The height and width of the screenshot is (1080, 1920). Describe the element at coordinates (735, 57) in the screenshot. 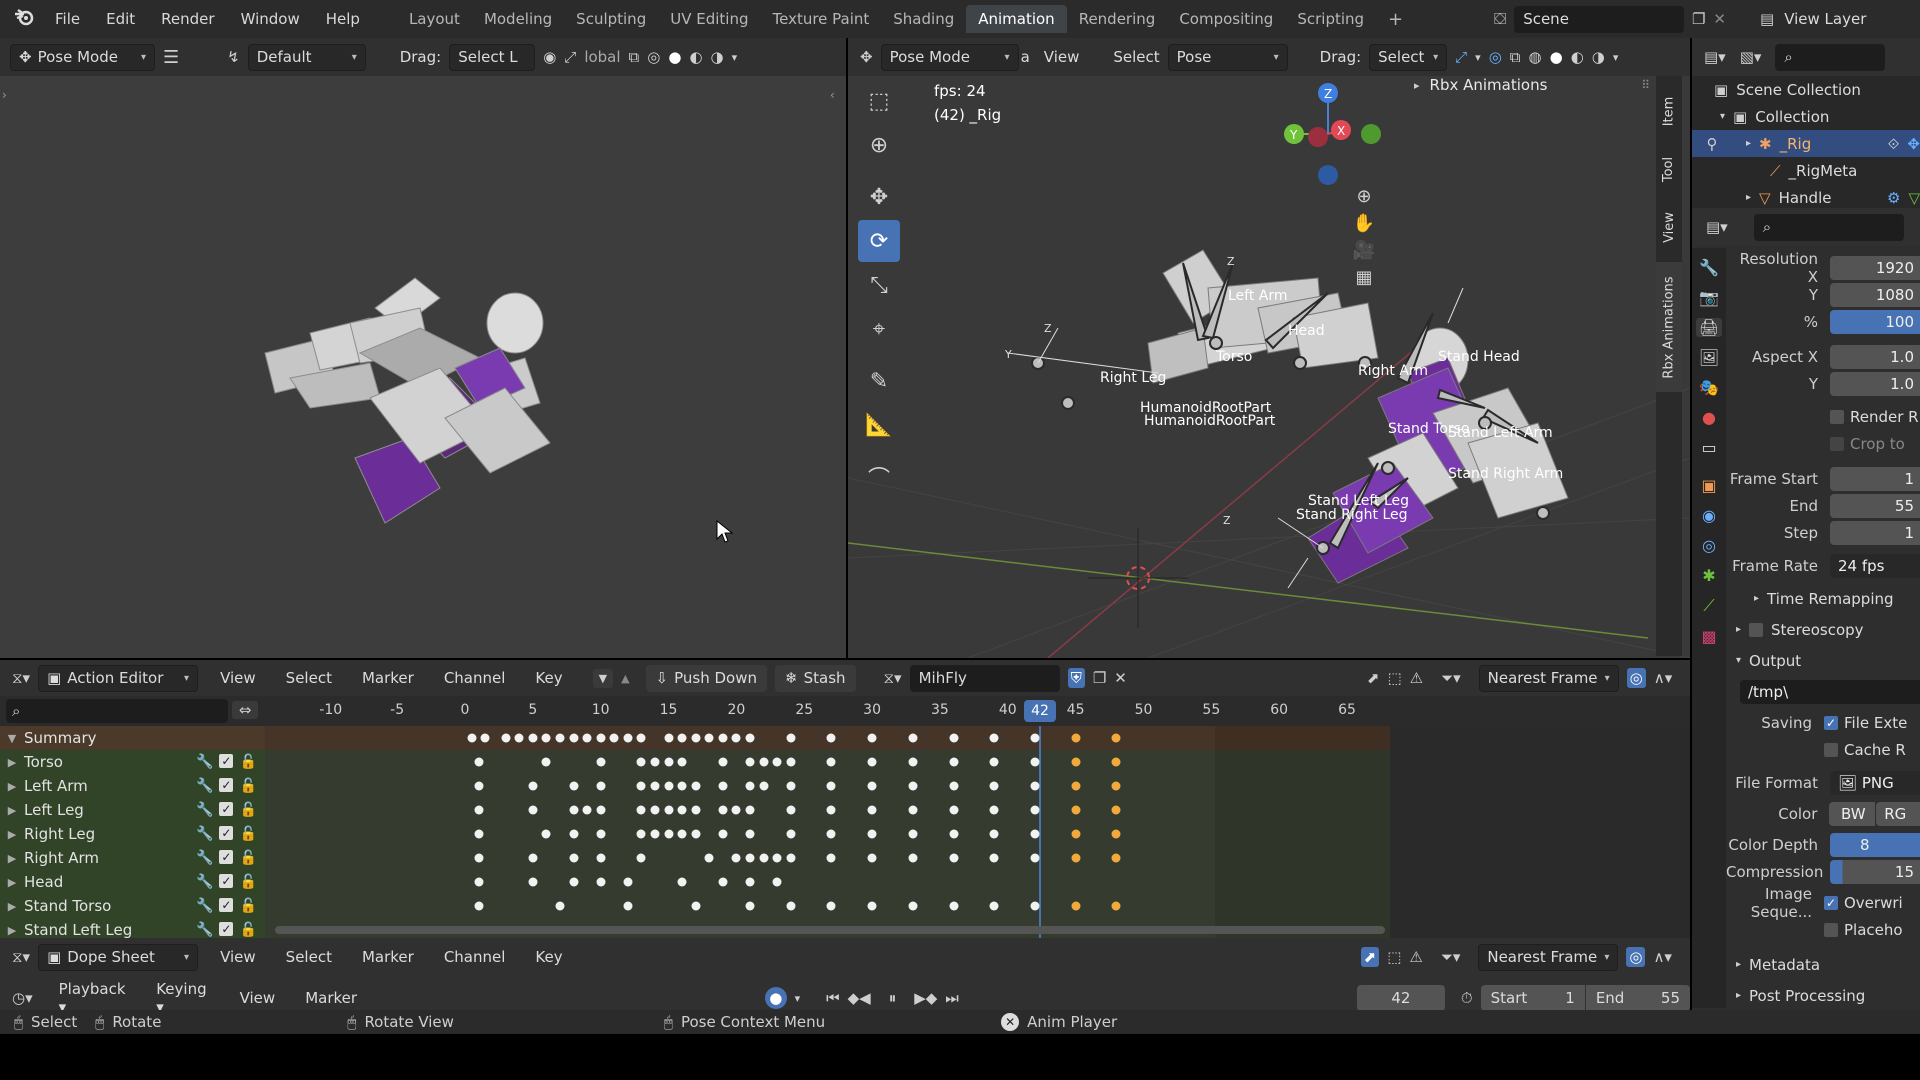

I see `chevron-down-icon: ▾` at that location.